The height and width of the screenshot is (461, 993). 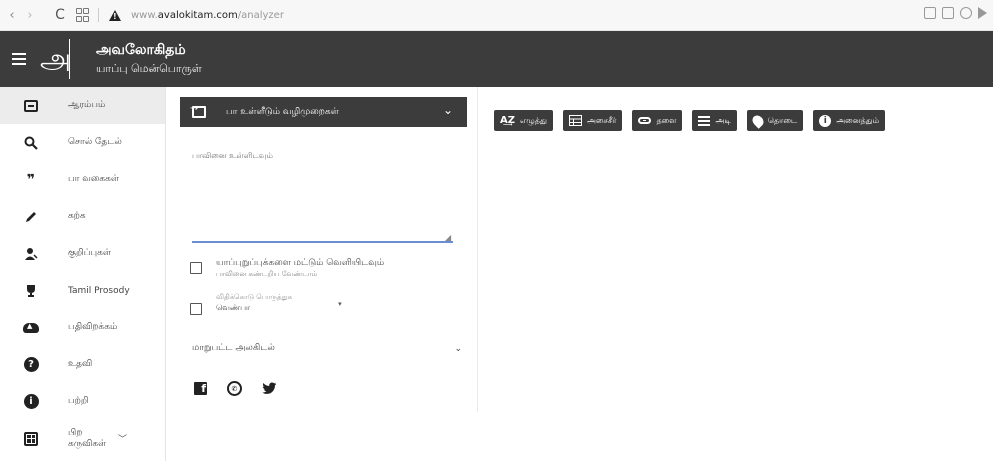 I want to click on person-icon, so click(x=31, y=254).